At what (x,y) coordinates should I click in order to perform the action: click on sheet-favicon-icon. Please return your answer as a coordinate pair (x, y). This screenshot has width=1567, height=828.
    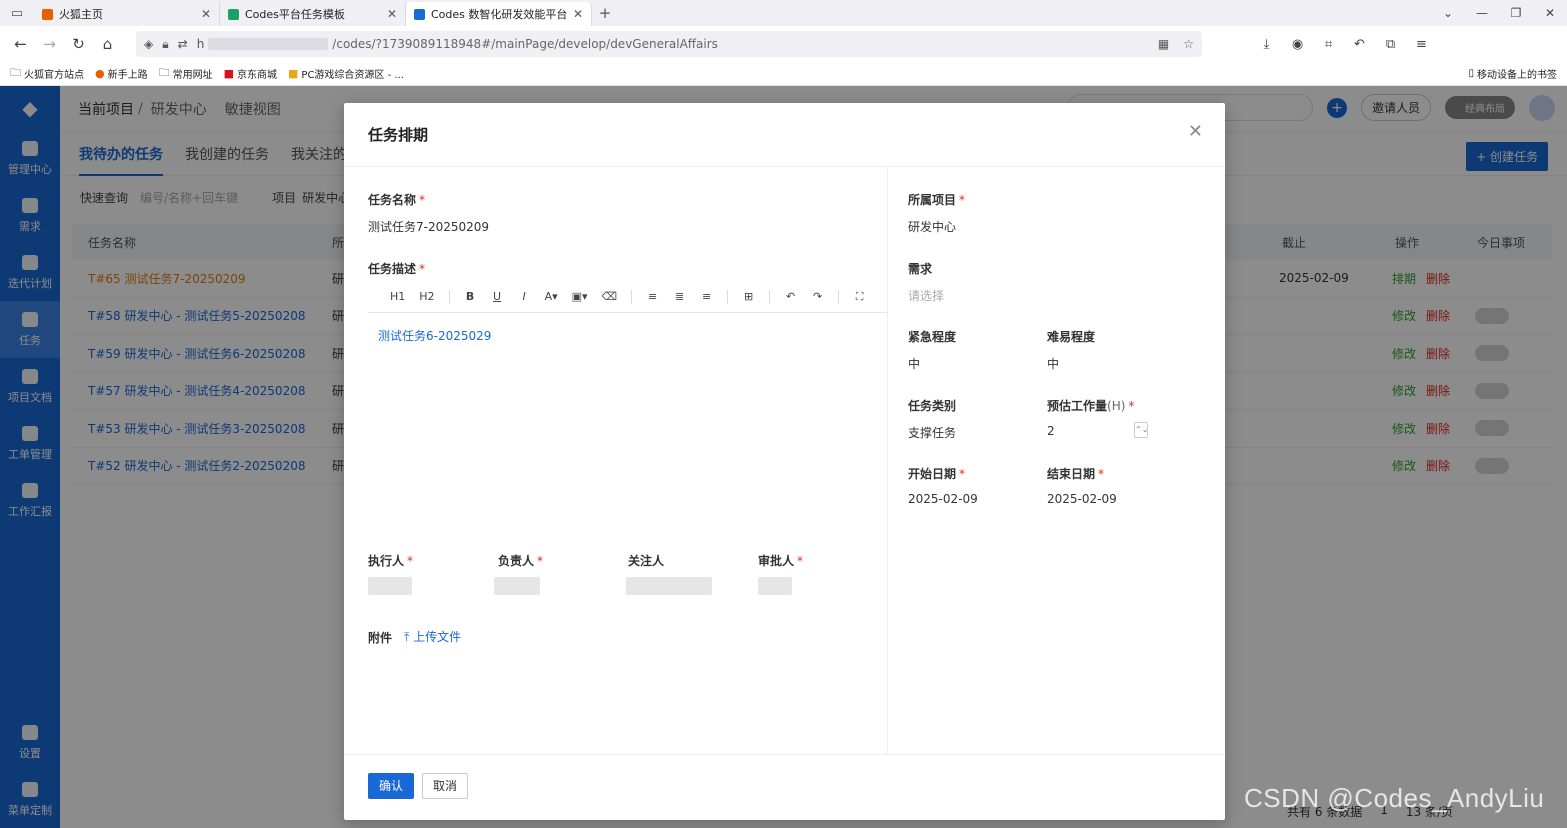
    Looking at the image, I should click on (233, 14).